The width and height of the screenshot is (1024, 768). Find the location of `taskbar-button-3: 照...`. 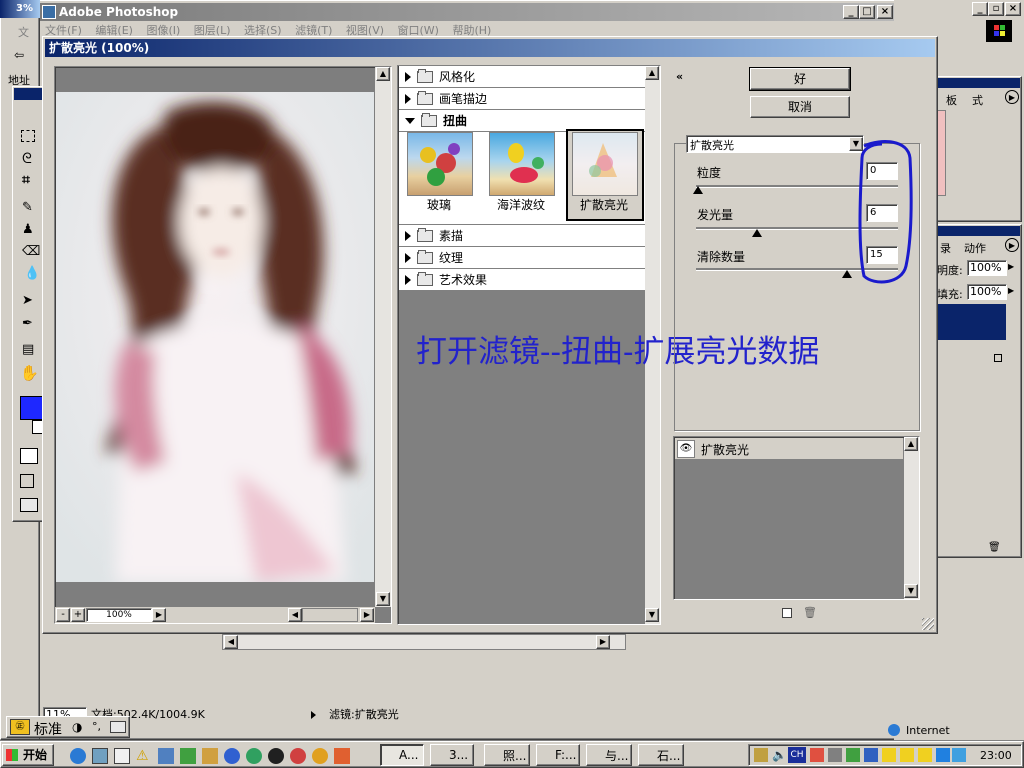

taskbar-button-3: 照... is located at coordinates (507, 755).